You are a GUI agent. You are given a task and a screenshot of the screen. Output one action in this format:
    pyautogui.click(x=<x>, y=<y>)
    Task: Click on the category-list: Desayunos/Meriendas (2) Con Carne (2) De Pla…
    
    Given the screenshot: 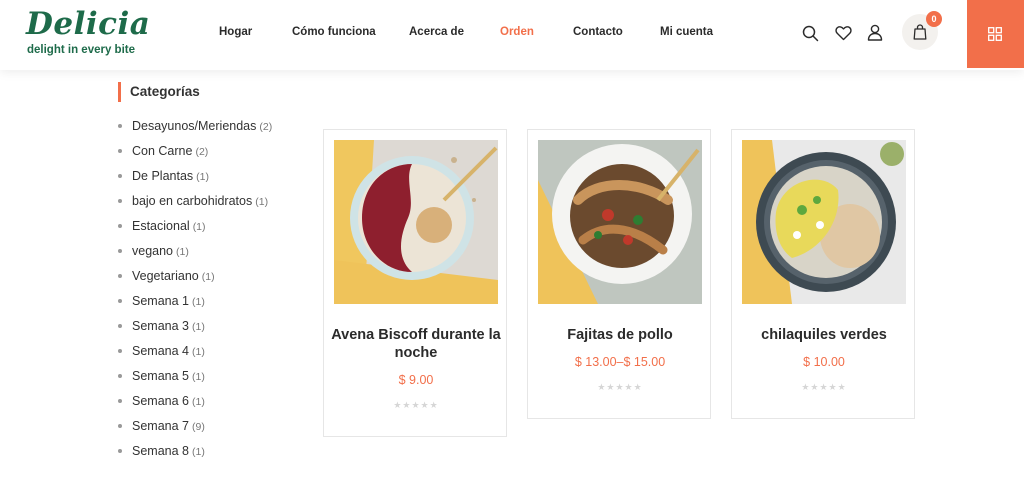 What is the action you would take?
    pyautogui.click(x=195, y=293)
    